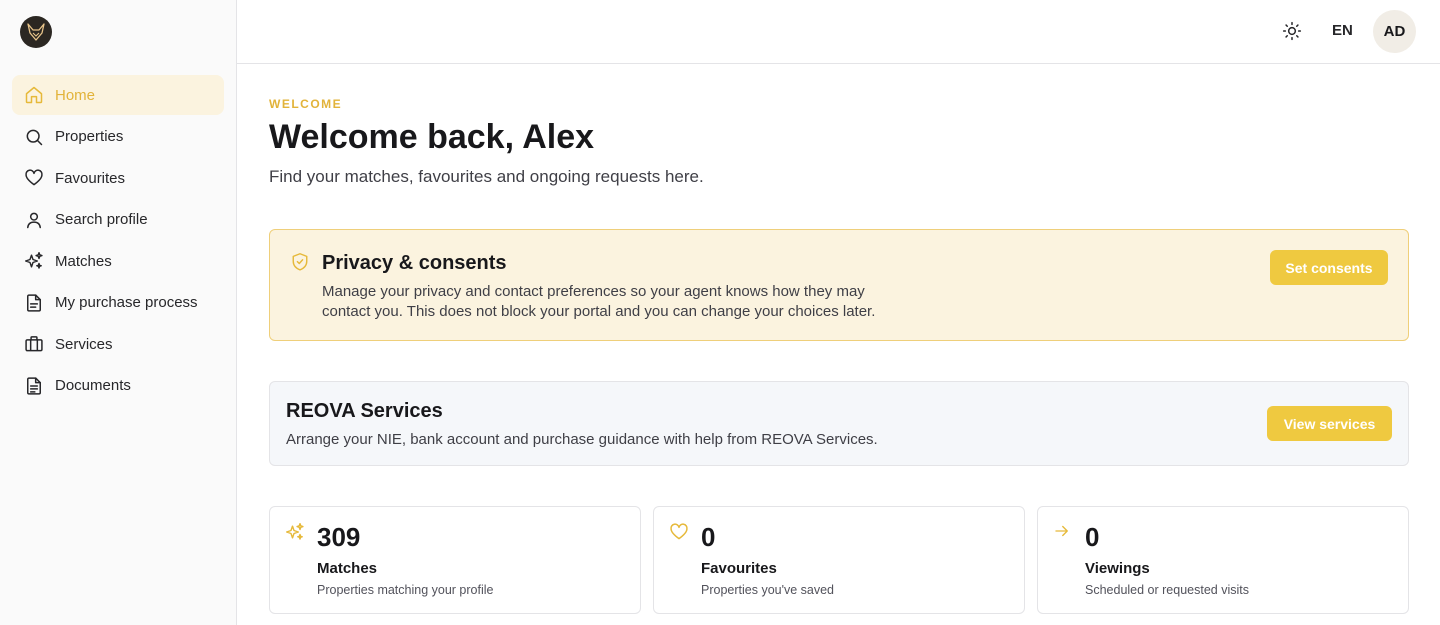 The height and width of the screenshot is (625, 1440). I want to click on briefcase-icon, so click(34, 344).